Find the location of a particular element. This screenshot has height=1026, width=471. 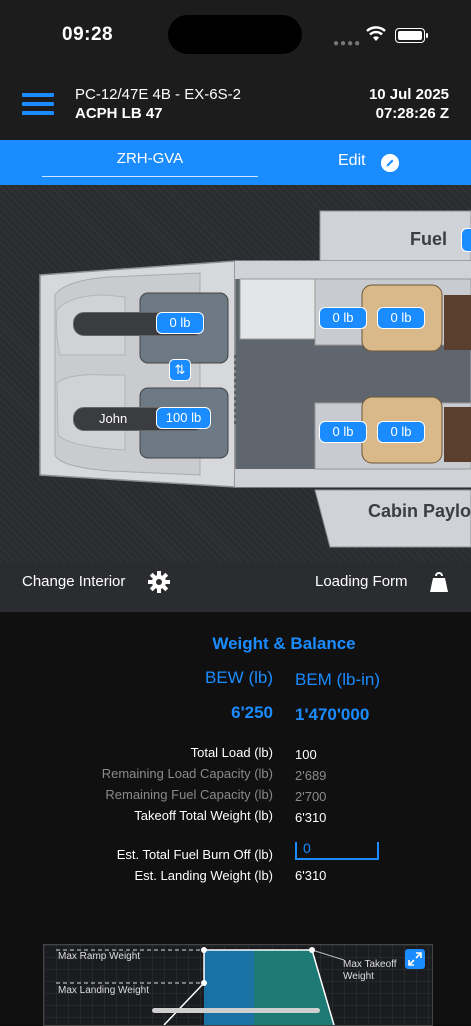

home-indicator is located at coordinates (236, 1010).